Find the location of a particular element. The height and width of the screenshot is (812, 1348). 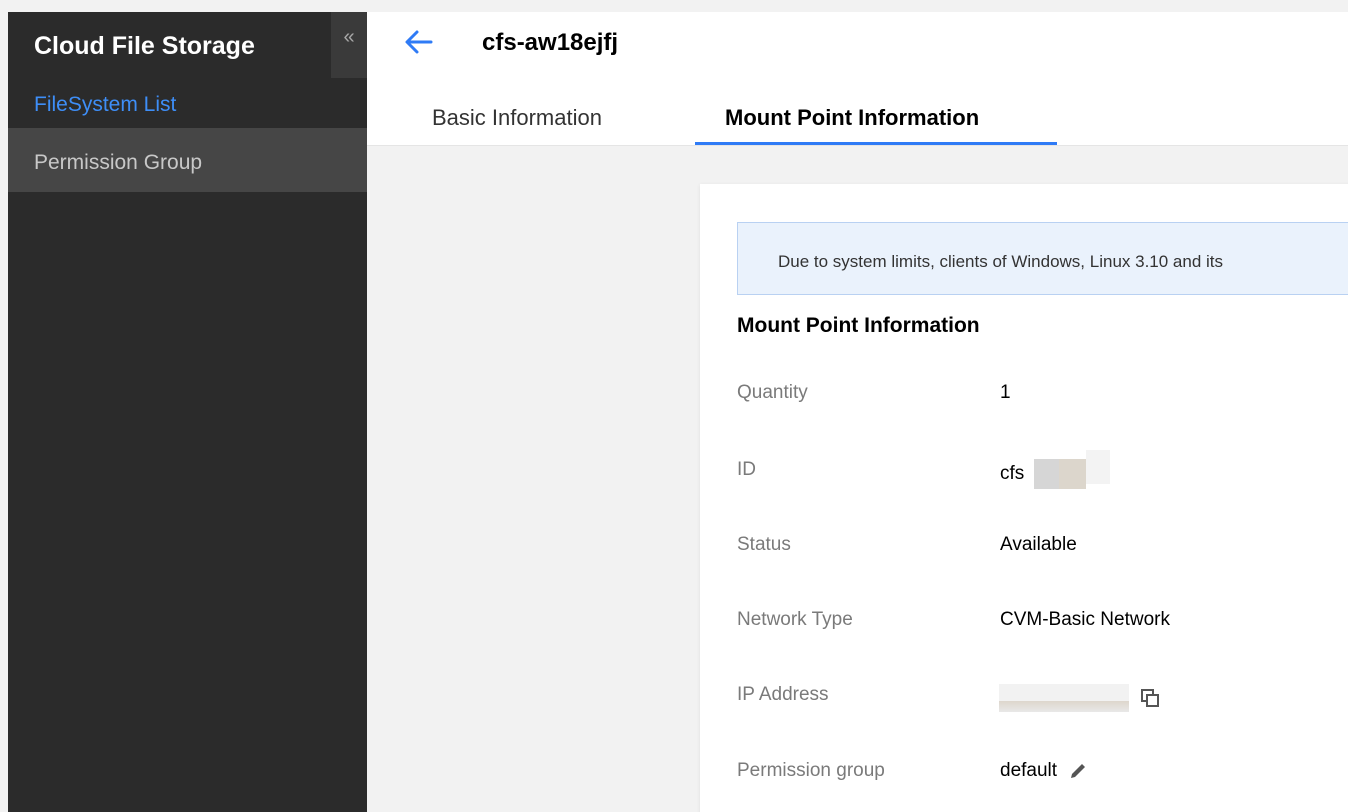

quantity-value: 1 is located at coordinates (1005, 392).